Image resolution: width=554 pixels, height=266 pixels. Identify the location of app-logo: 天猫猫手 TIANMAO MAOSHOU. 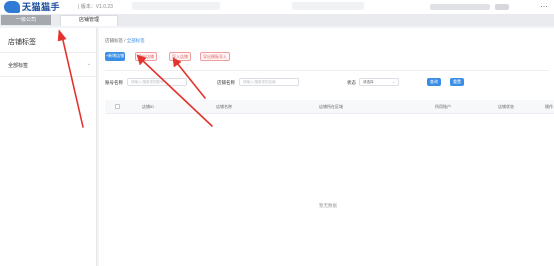
(39, 7).